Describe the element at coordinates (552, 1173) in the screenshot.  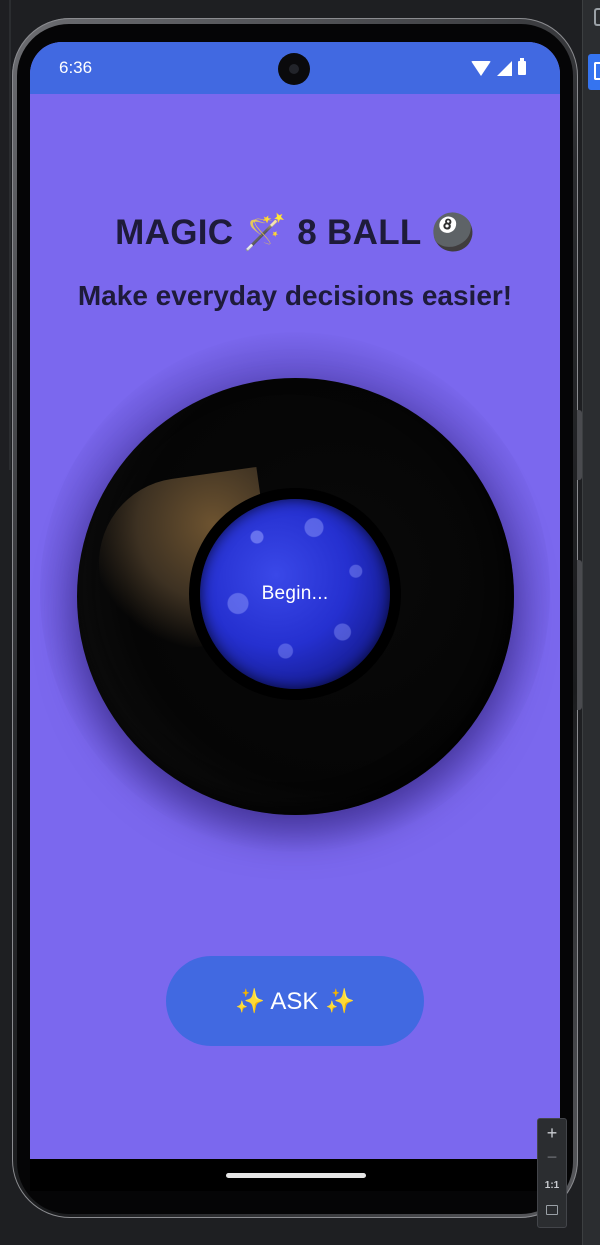
I see `emulator-zoom-panel: + − 1:1` at that location.